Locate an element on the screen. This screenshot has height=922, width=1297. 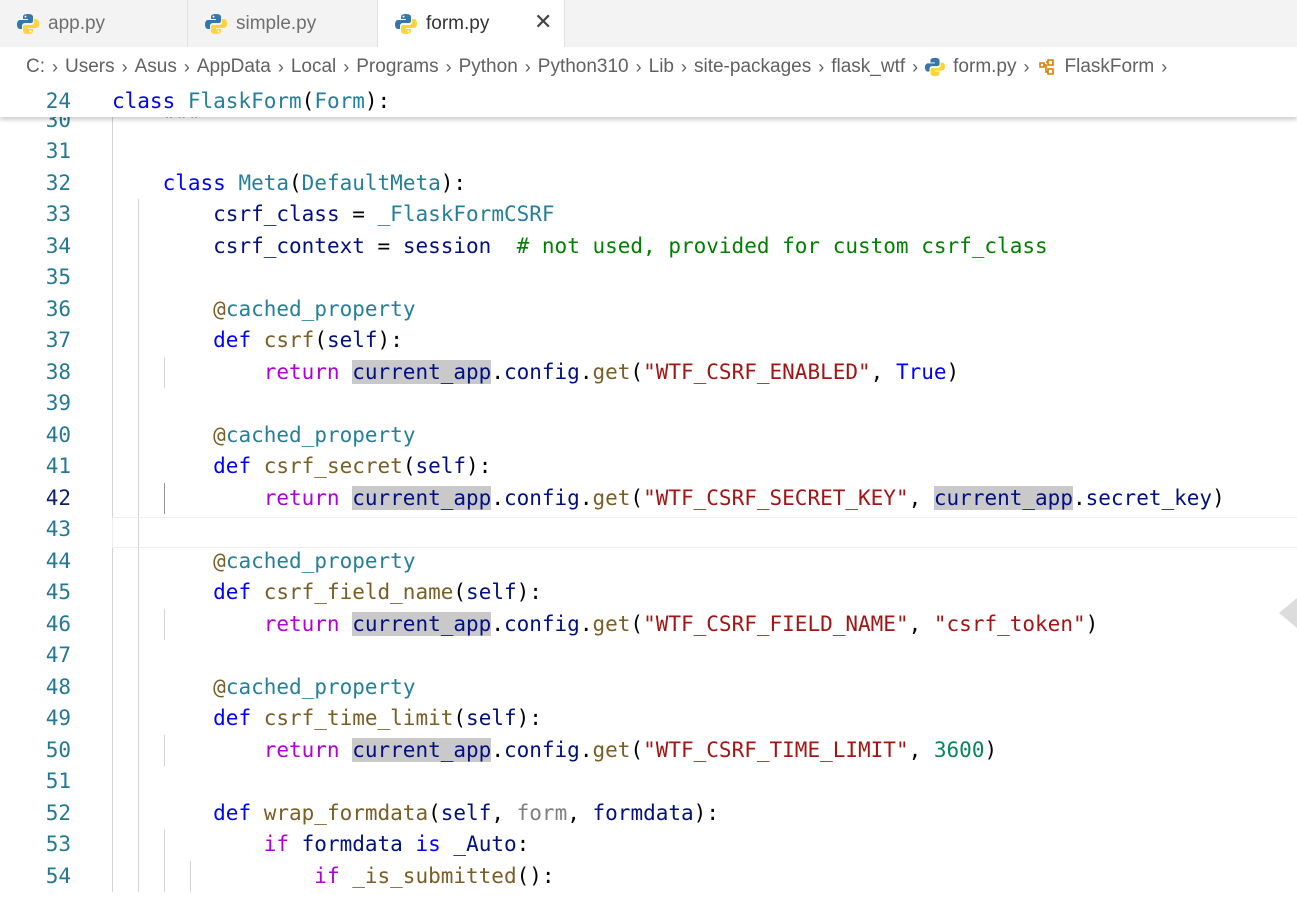
breadcrumb-item: flask_wtf is located at coordinates (868, 67).